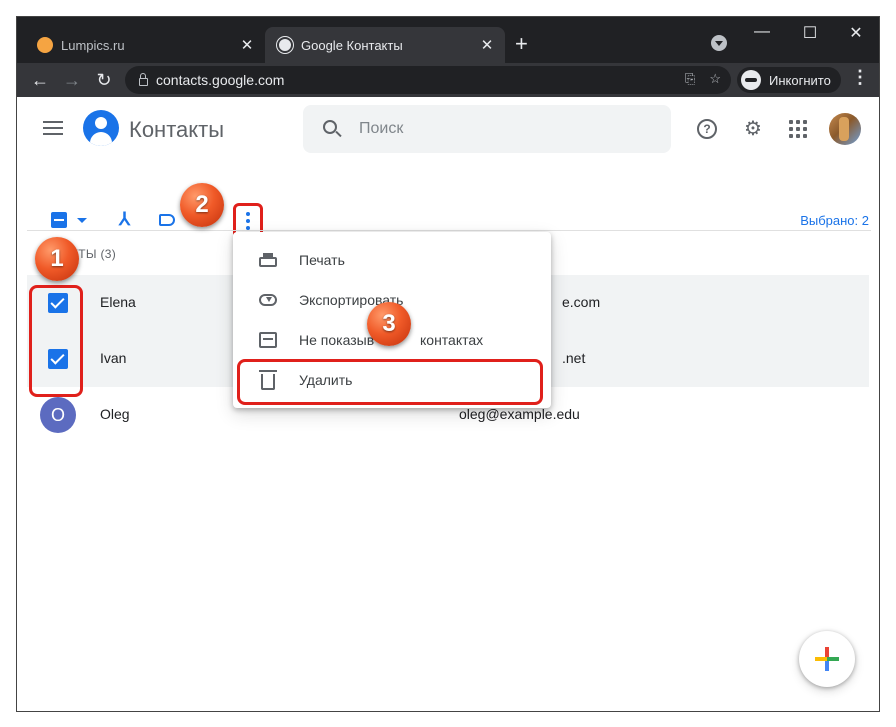 This screenshot has width=896, height=727. I want to click on menu-item-label: Печать, so click(322, 260).